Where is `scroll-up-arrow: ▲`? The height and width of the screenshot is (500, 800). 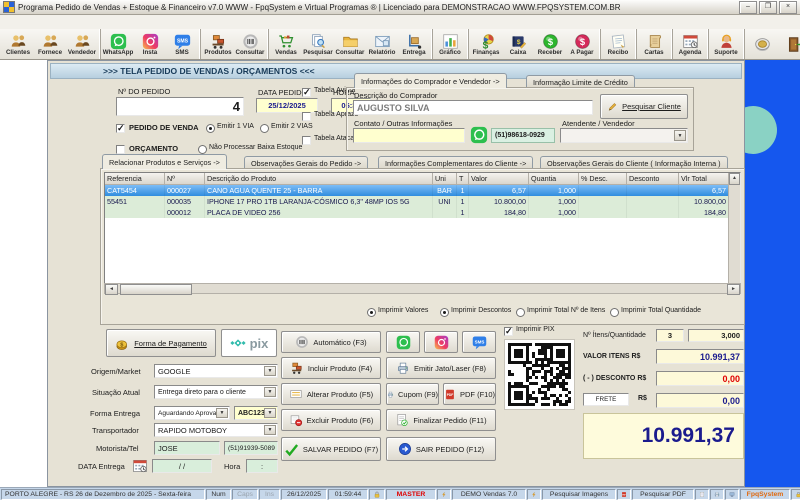 scroll-up-arrow: ▲ is located at coordinates (734, 179).